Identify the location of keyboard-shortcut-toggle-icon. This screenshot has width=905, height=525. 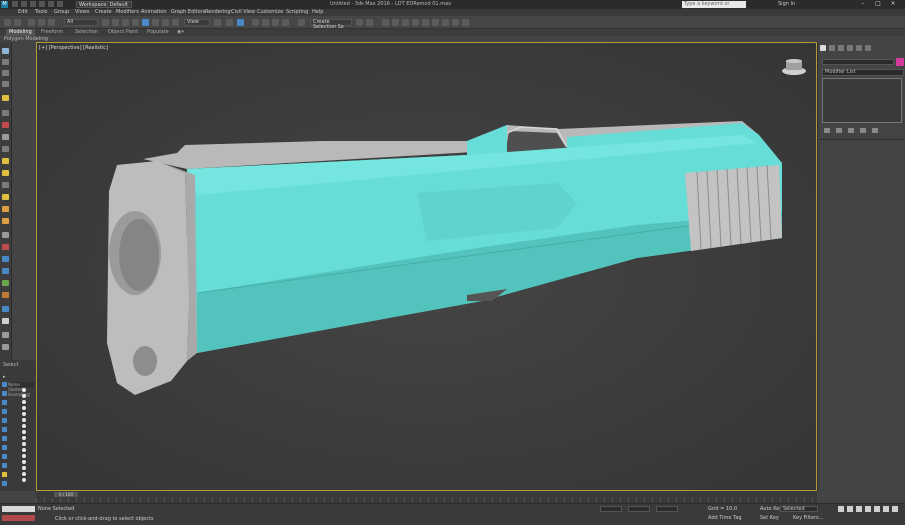
(240, 22).